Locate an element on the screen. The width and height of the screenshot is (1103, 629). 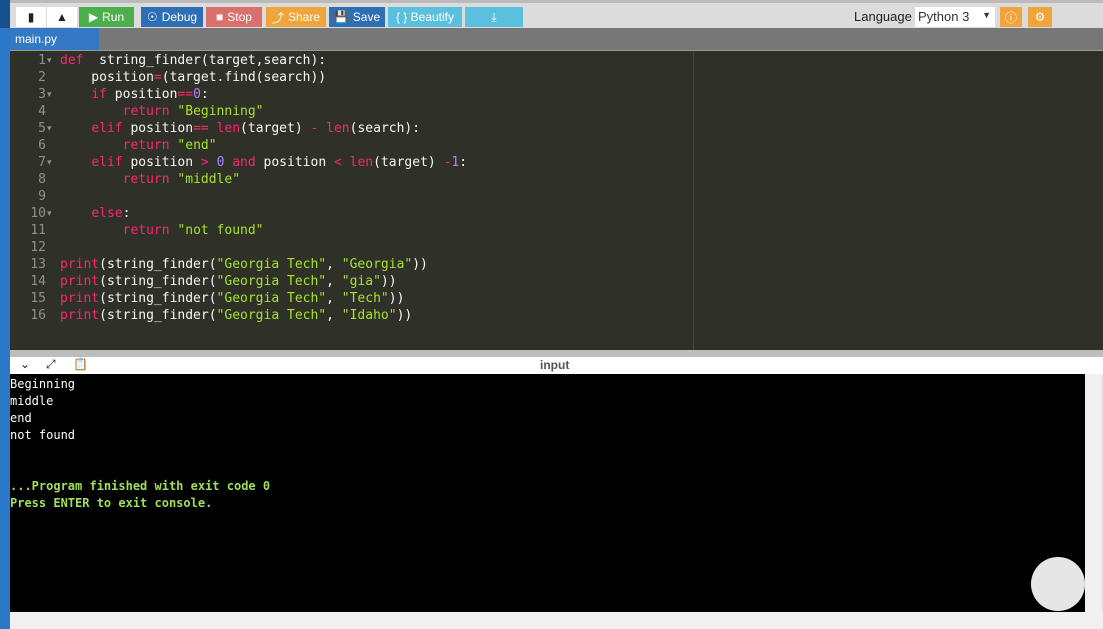
share-icon: ⤴ is located at coordinates (277, 17).